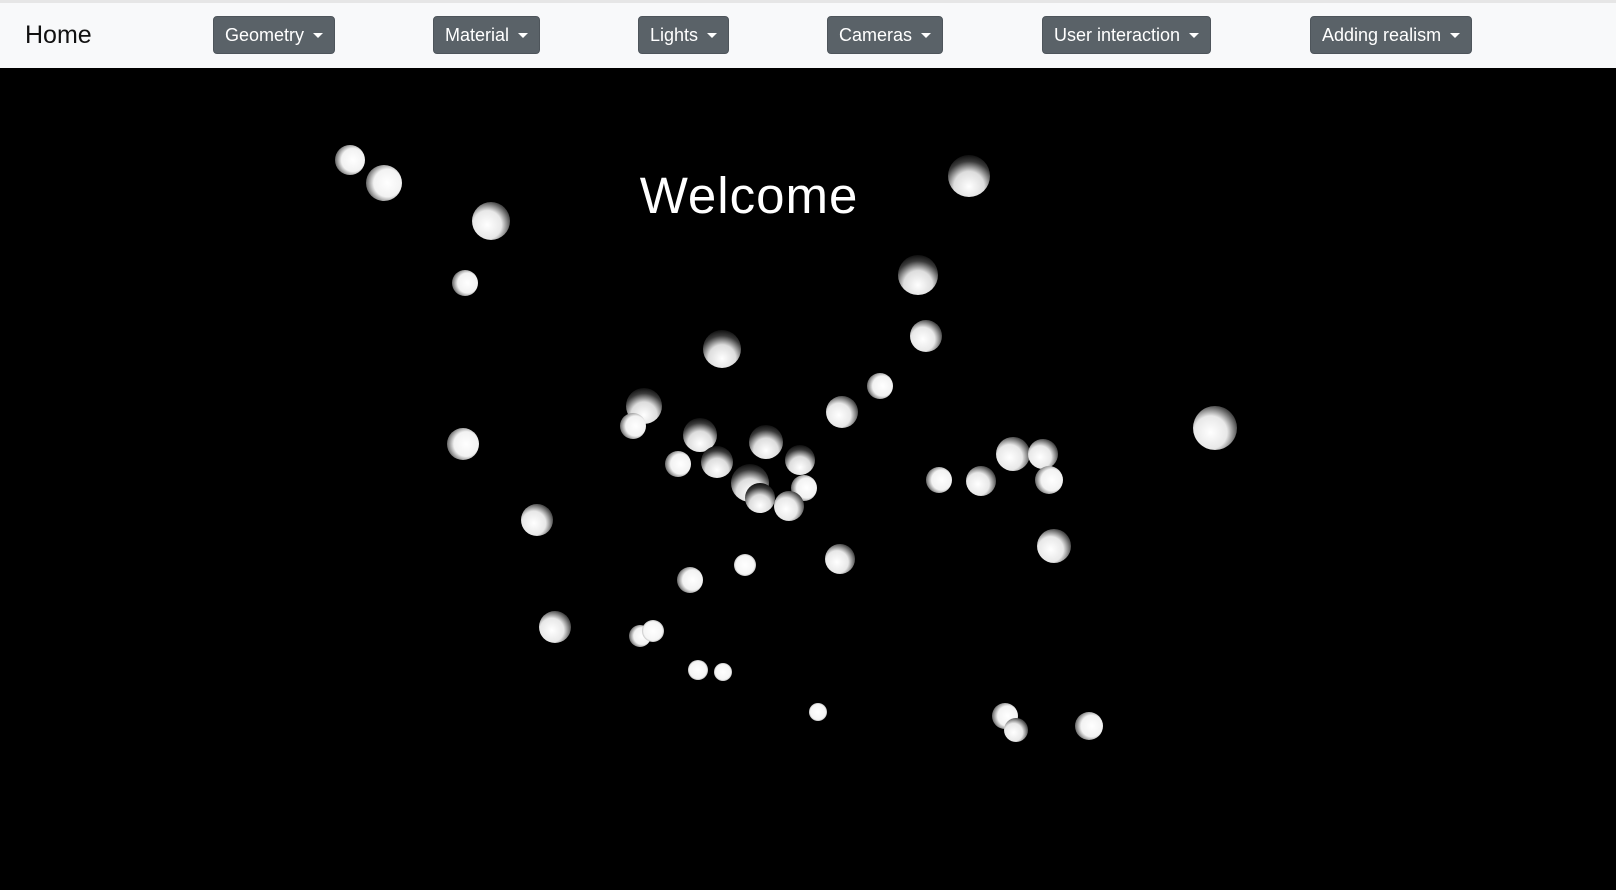 This screenshot has width=1616, height=890. What do you see at coordinates (58, 35) in the screenshot?
I see `home-link: Home` at bounding box center [58, 35].